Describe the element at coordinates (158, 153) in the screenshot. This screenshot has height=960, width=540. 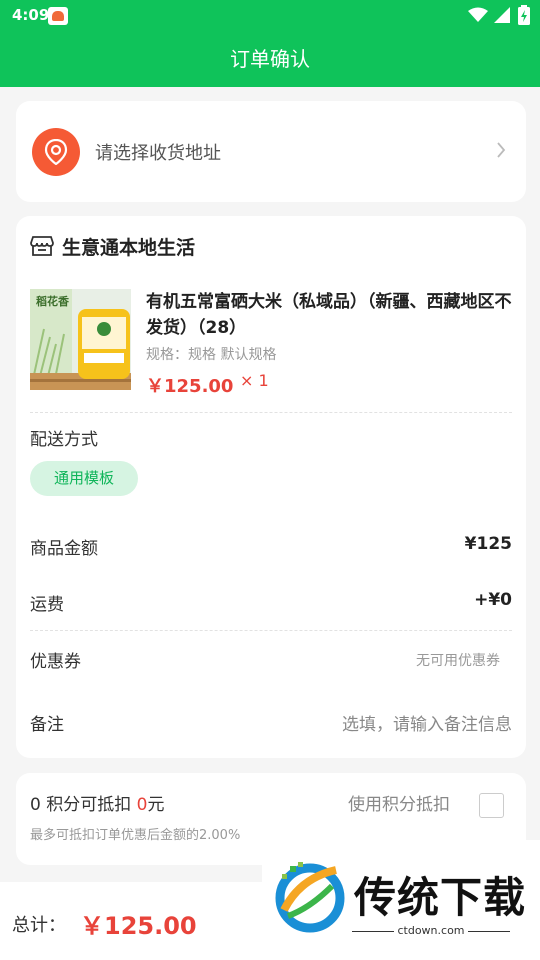
I see `address-placeholder: 请选择收货地址` at that location.